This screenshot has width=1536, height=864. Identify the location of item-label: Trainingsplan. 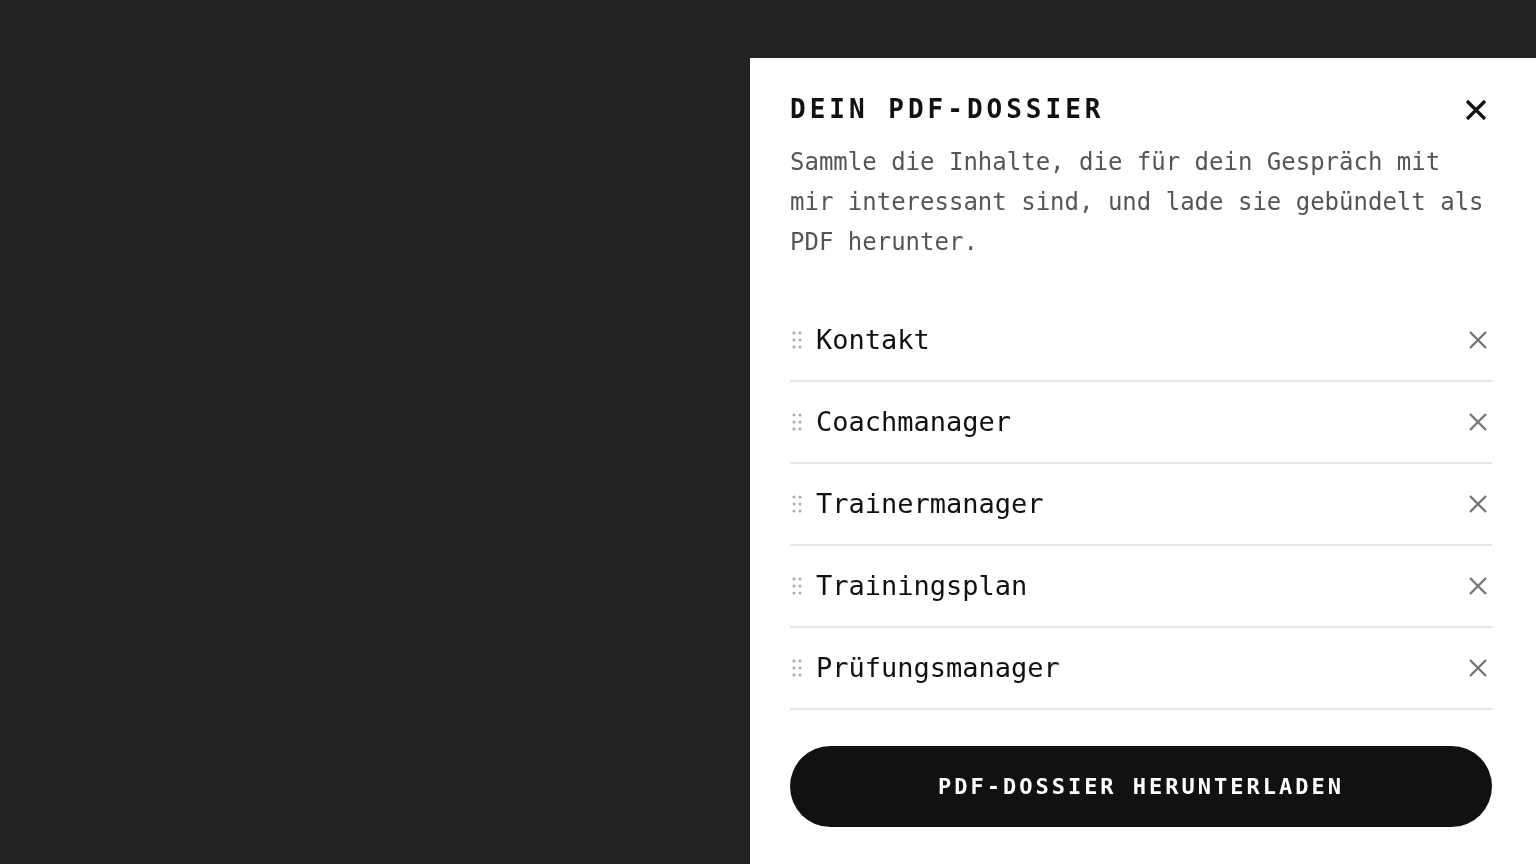
(922, 585).